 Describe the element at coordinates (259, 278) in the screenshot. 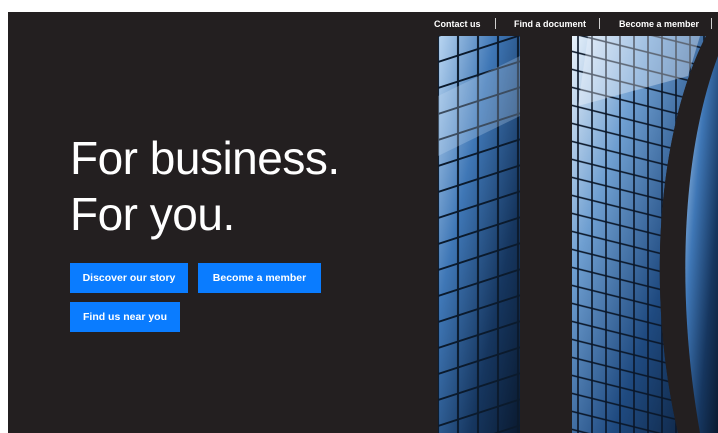

I see `become-a-member-button: Become a member` at that location.